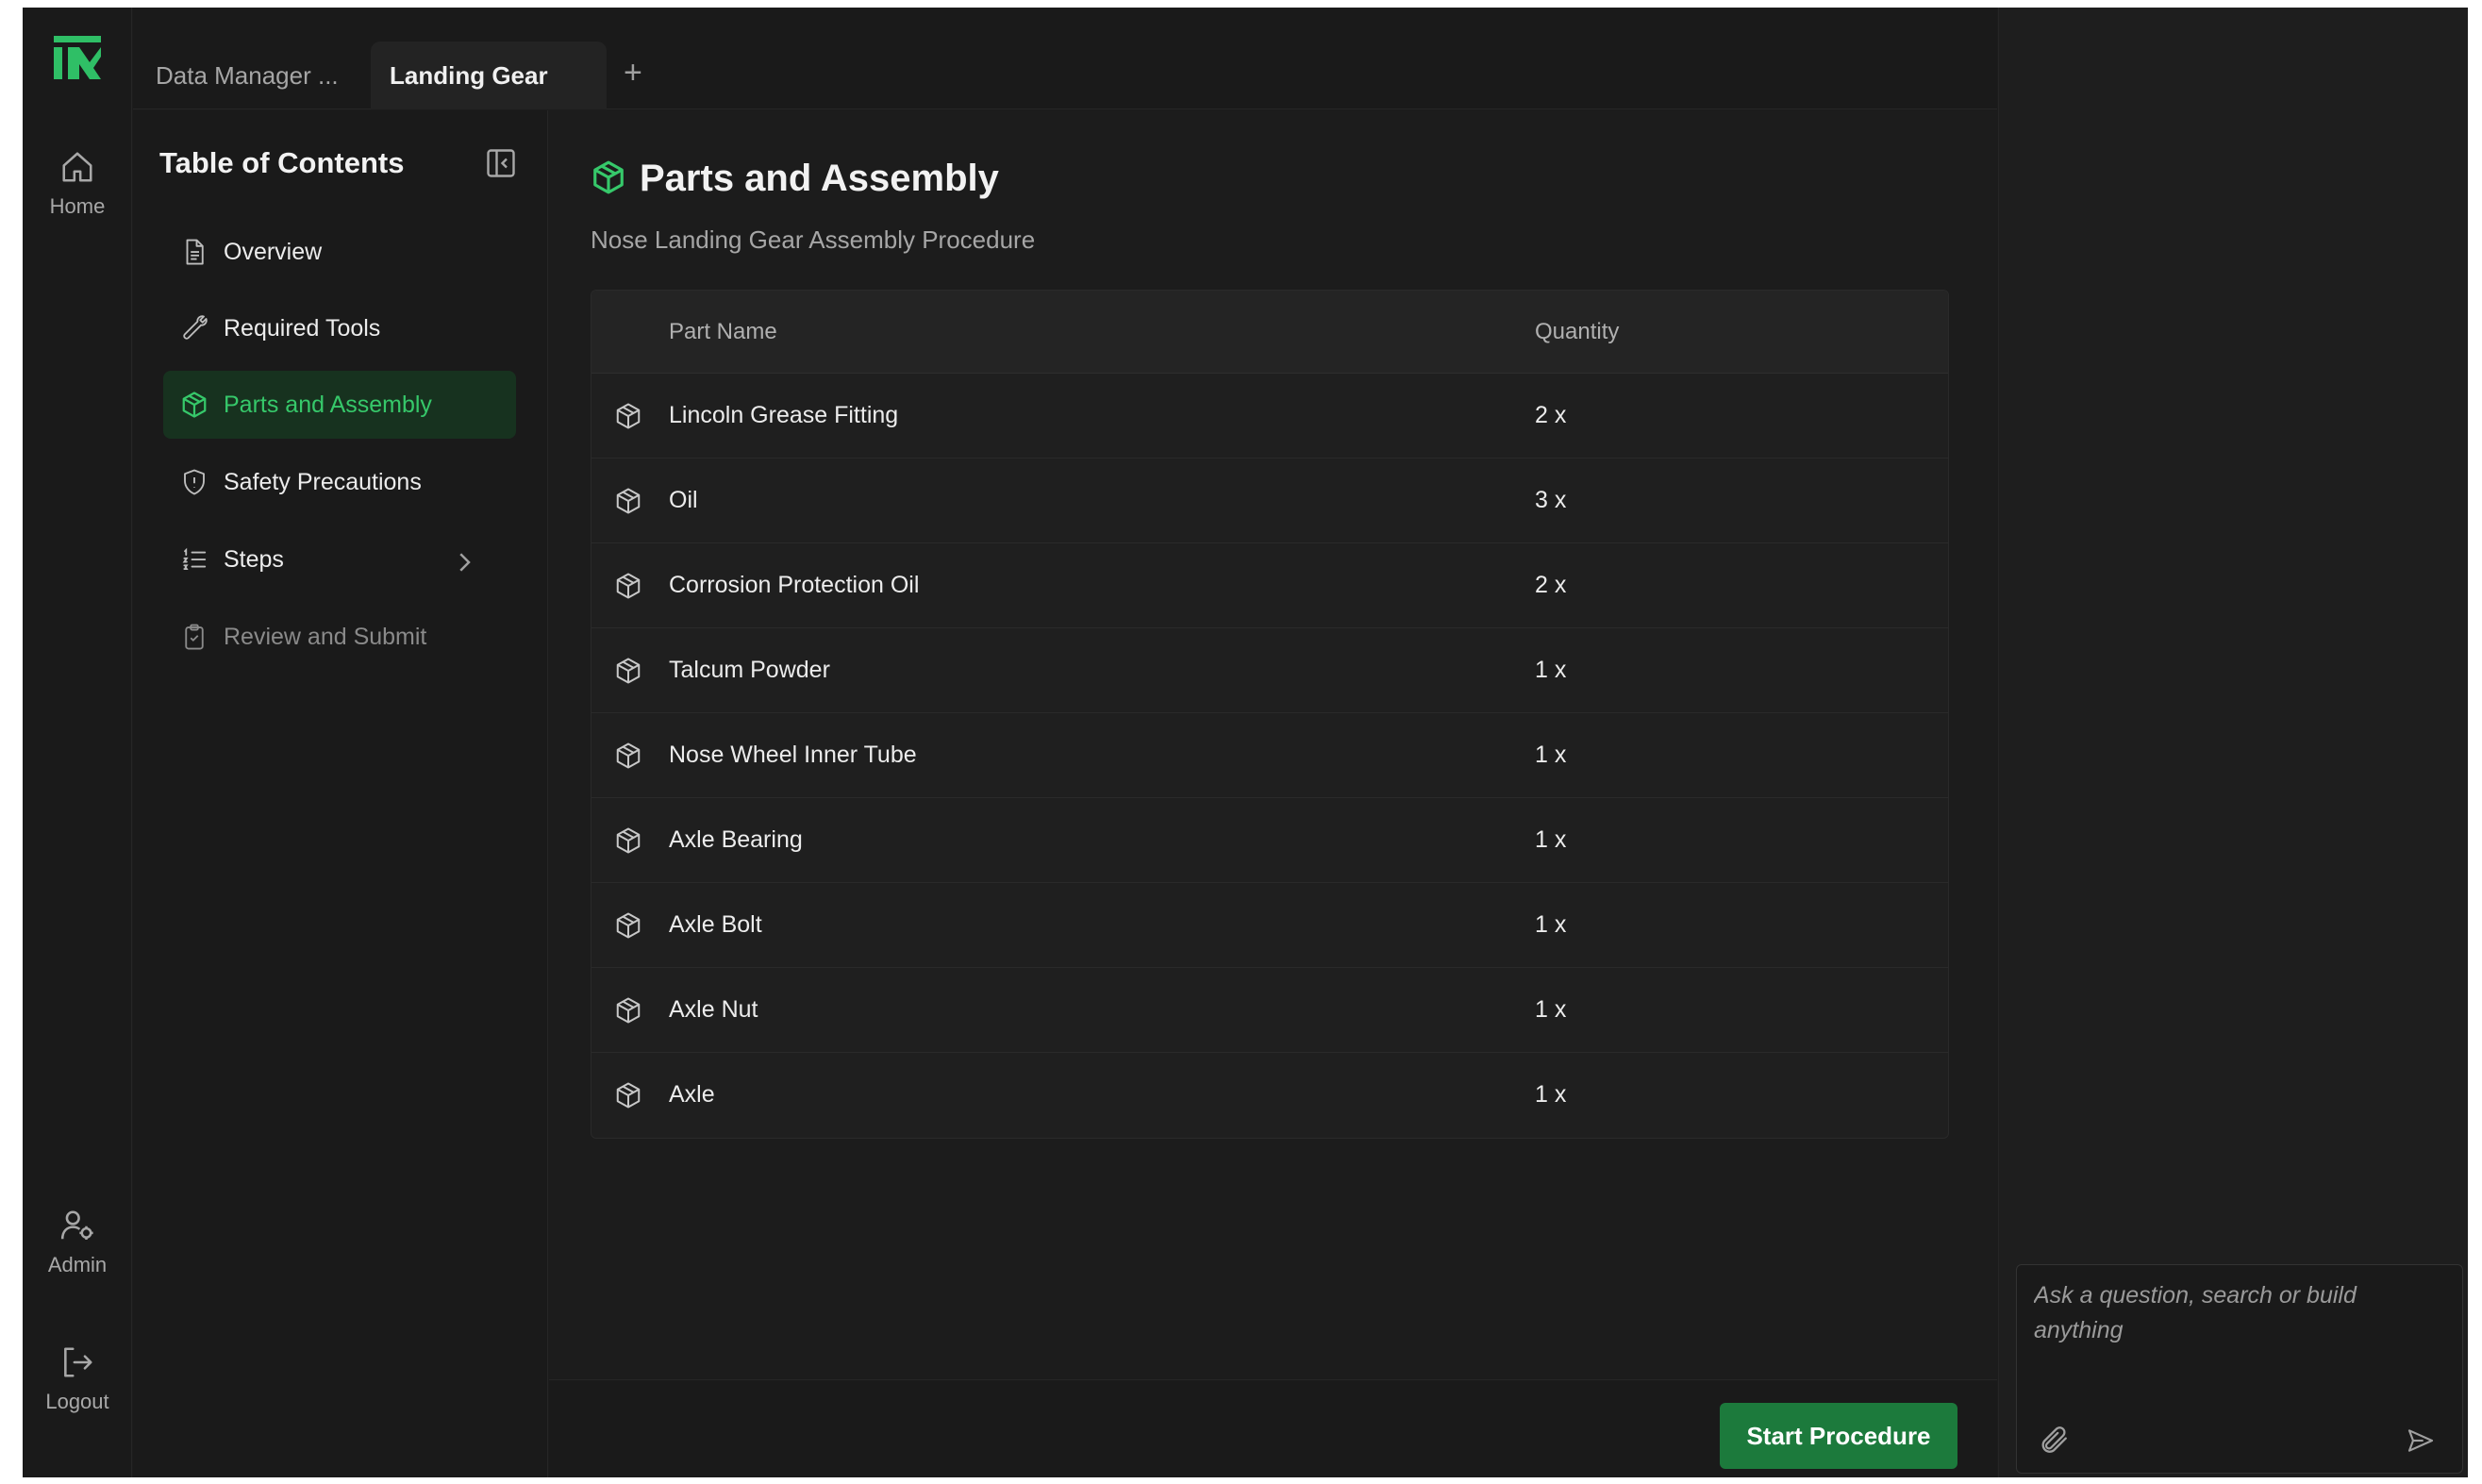  I want to click on home-label: Home, so click(77, 206).